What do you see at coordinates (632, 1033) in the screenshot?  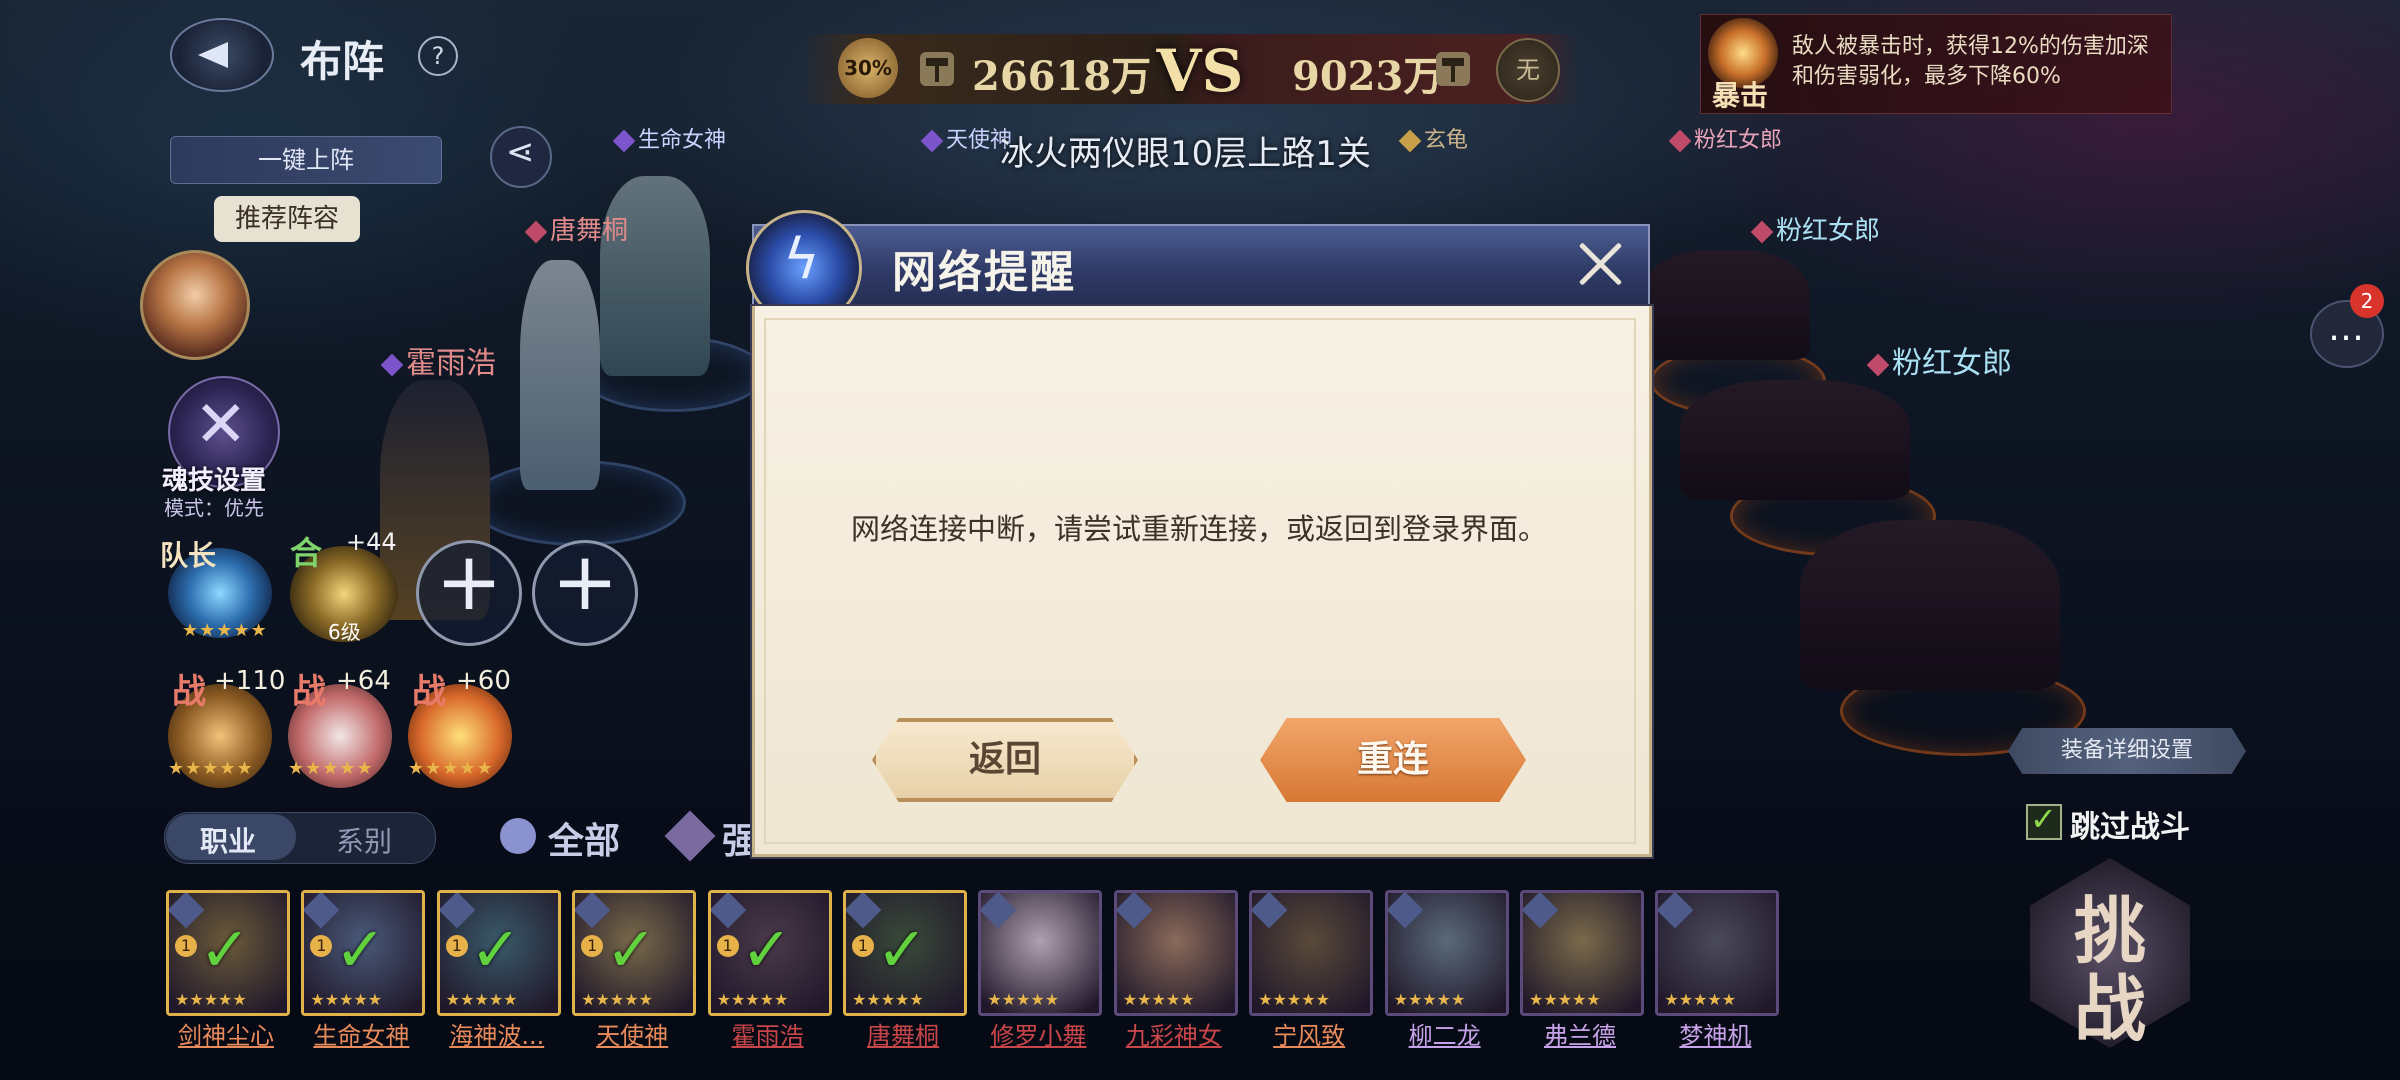 I see `hero-name: 天使神` at bounding box center [632, 1033].